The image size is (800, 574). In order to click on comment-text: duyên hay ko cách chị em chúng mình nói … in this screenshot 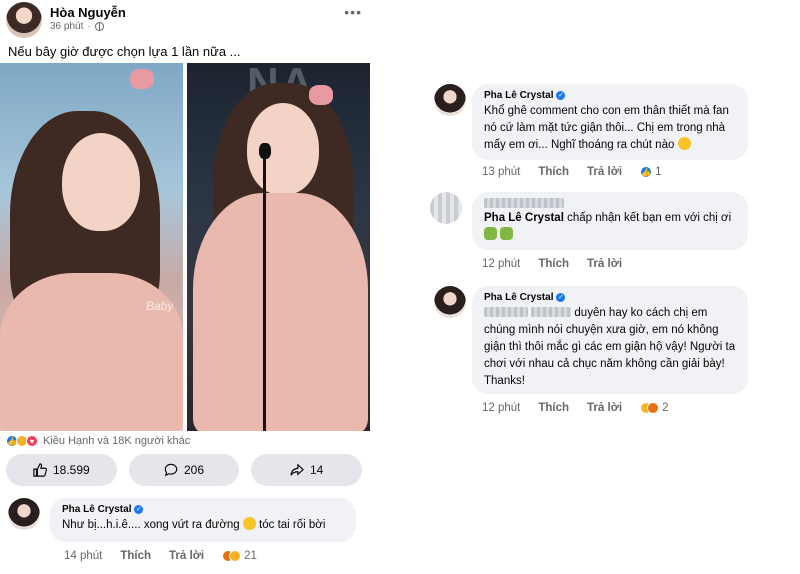, I will do `click(610, 347)`.